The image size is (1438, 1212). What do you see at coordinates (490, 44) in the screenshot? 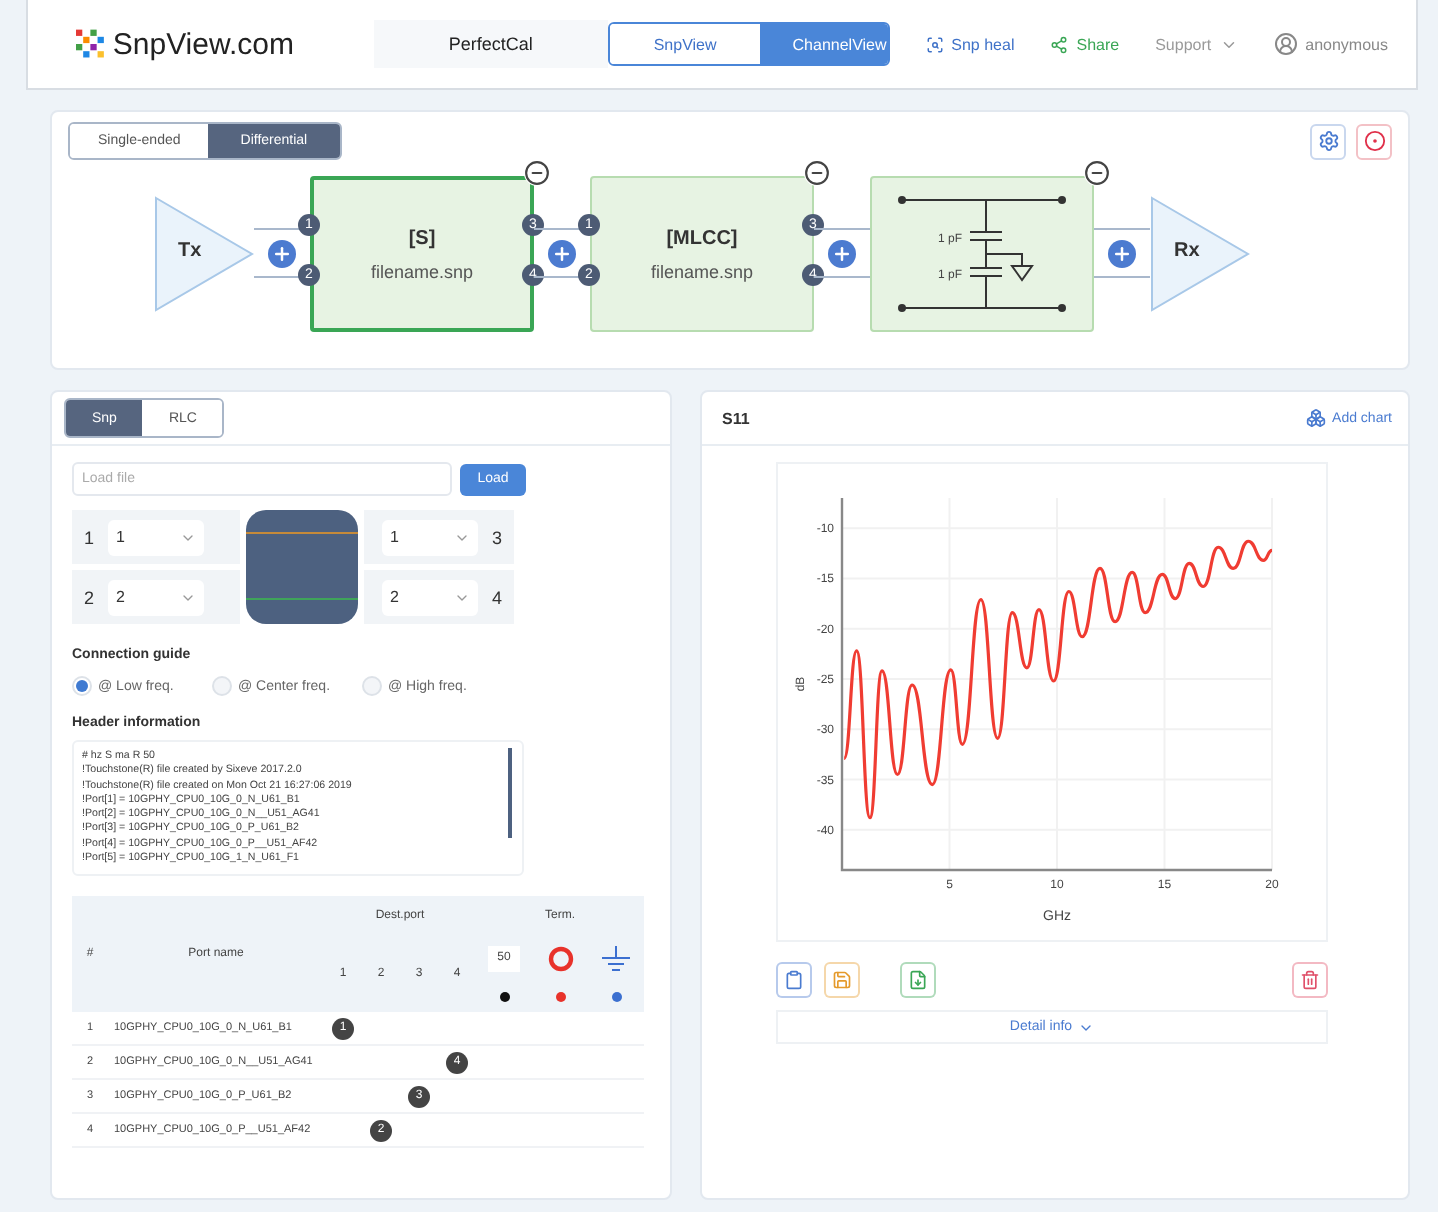
I see `project-name-field: PerfectCal` at bounding box center [490, 44].